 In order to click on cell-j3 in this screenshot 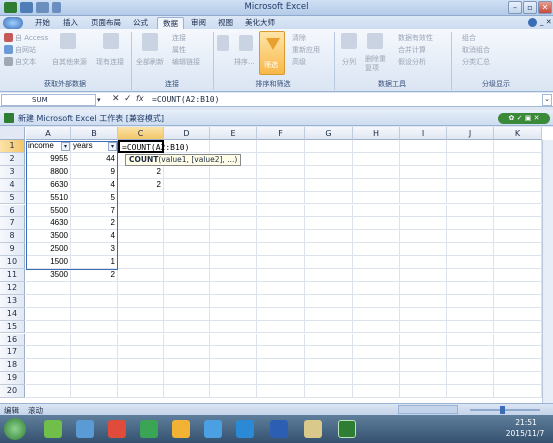, I will do `click(470, 172)`.